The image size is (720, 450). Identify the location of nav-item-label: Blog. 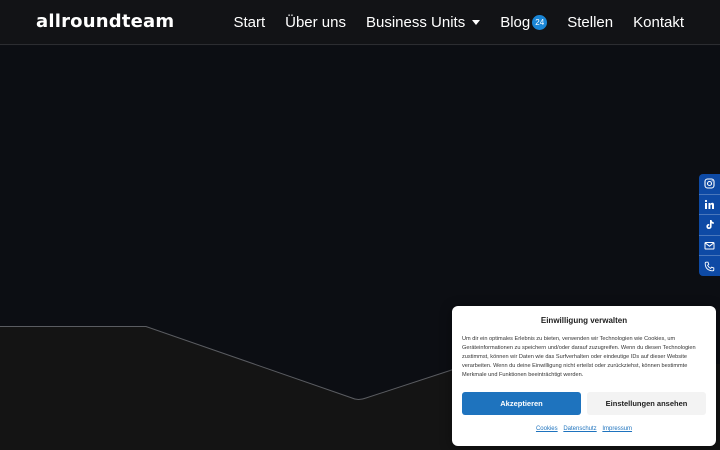
(515, 22).